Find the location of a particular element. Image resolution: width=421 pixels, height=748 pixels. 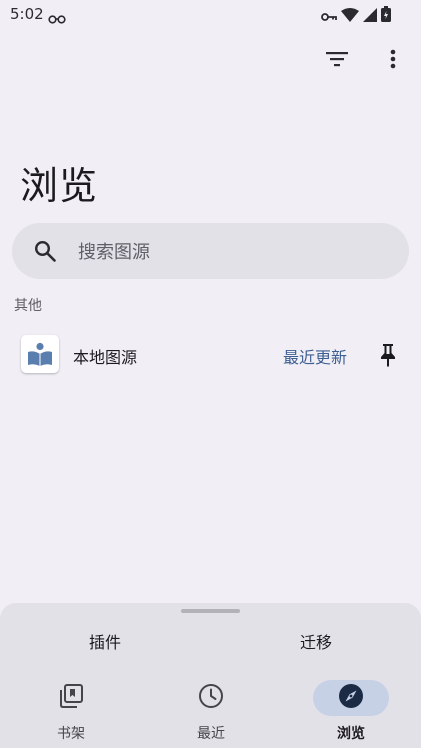

search-icon is located at coordinates (45, 251).